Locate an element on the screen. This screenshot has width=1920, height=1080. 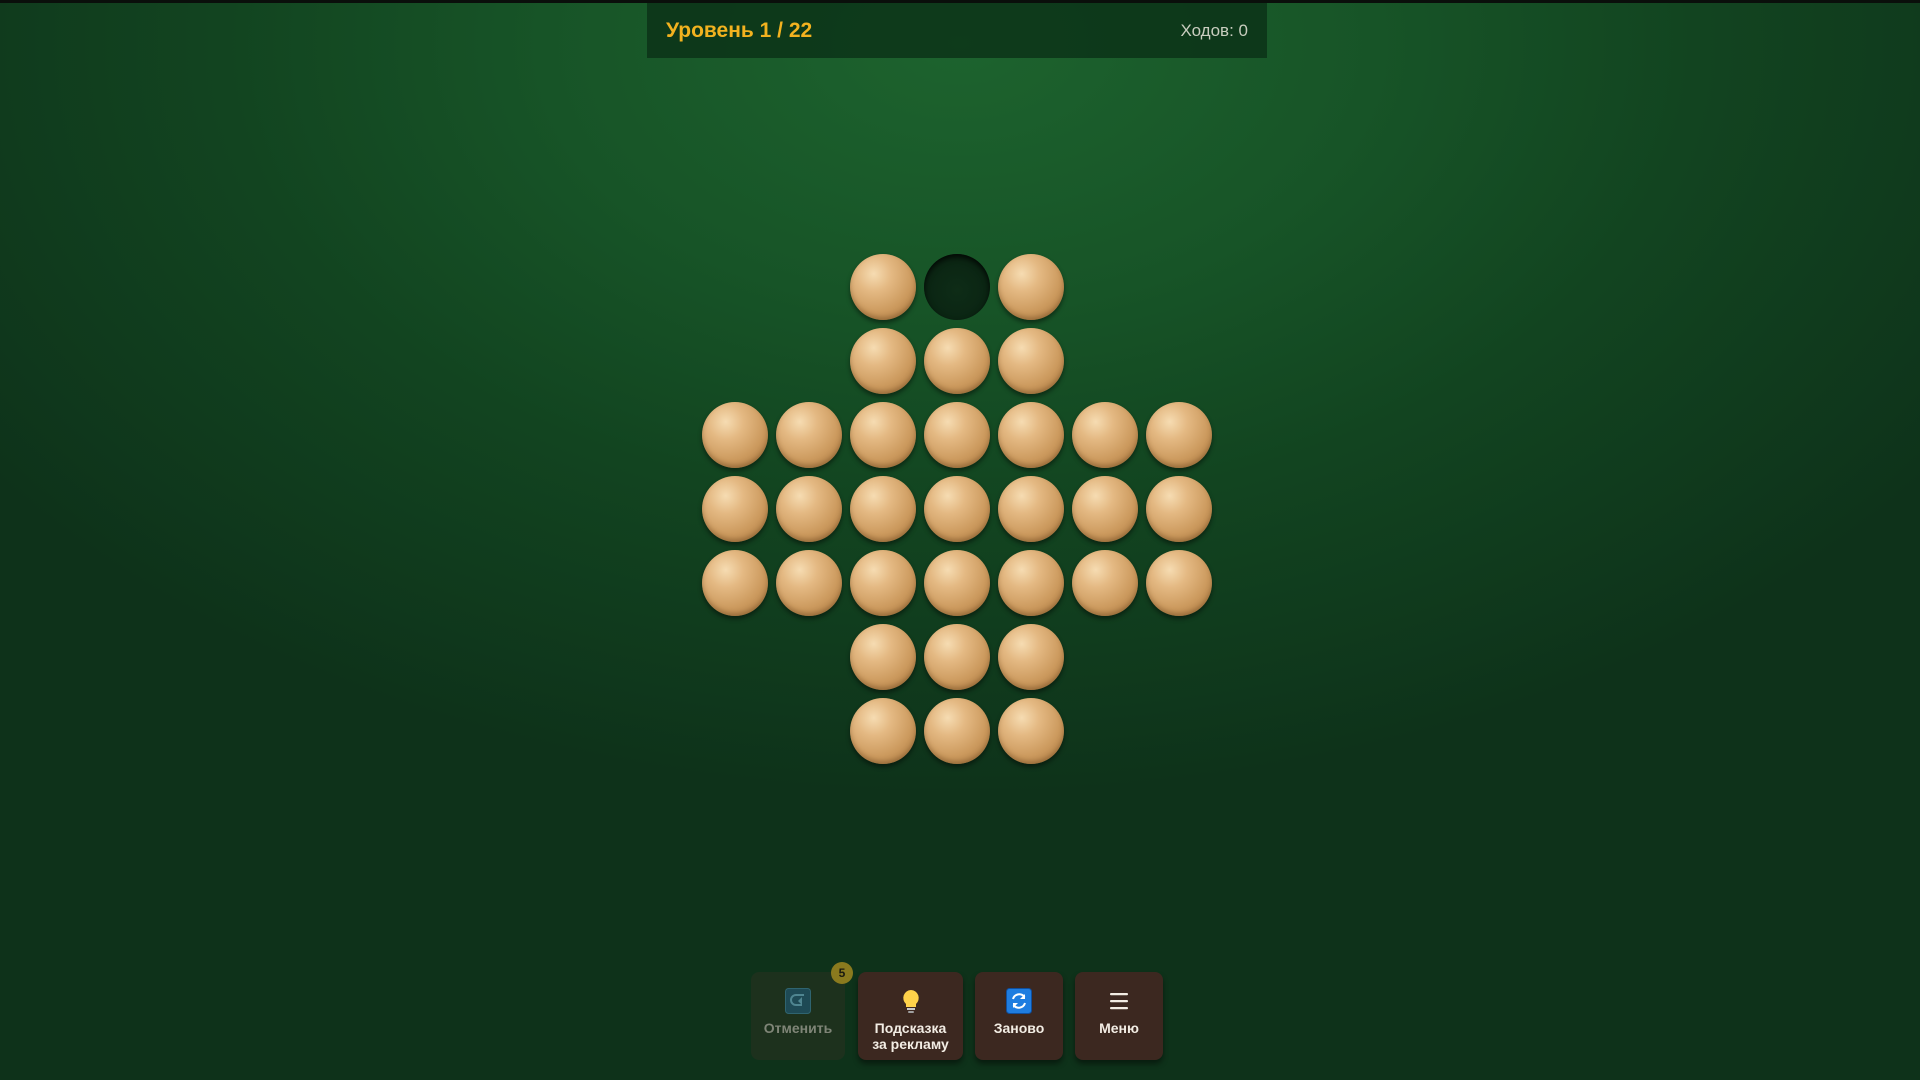
level-title: Уровень 1 / 22 is located at coordinates (739, 30).